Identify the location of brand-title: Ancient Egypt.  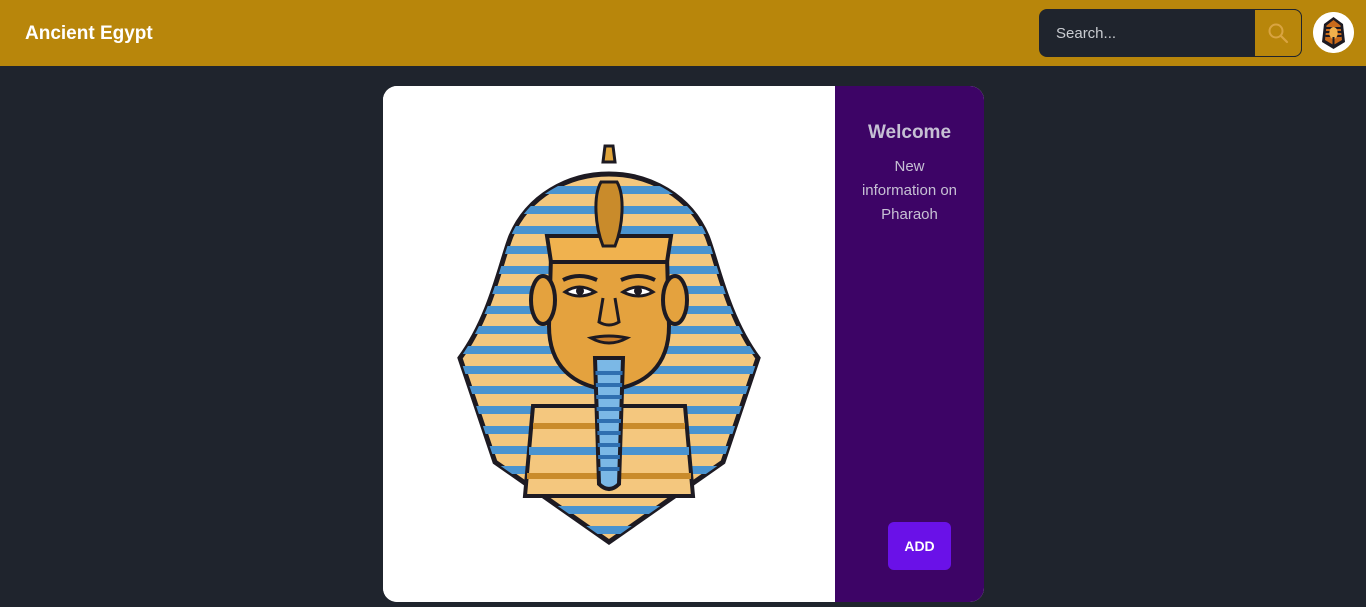
(89, 34).